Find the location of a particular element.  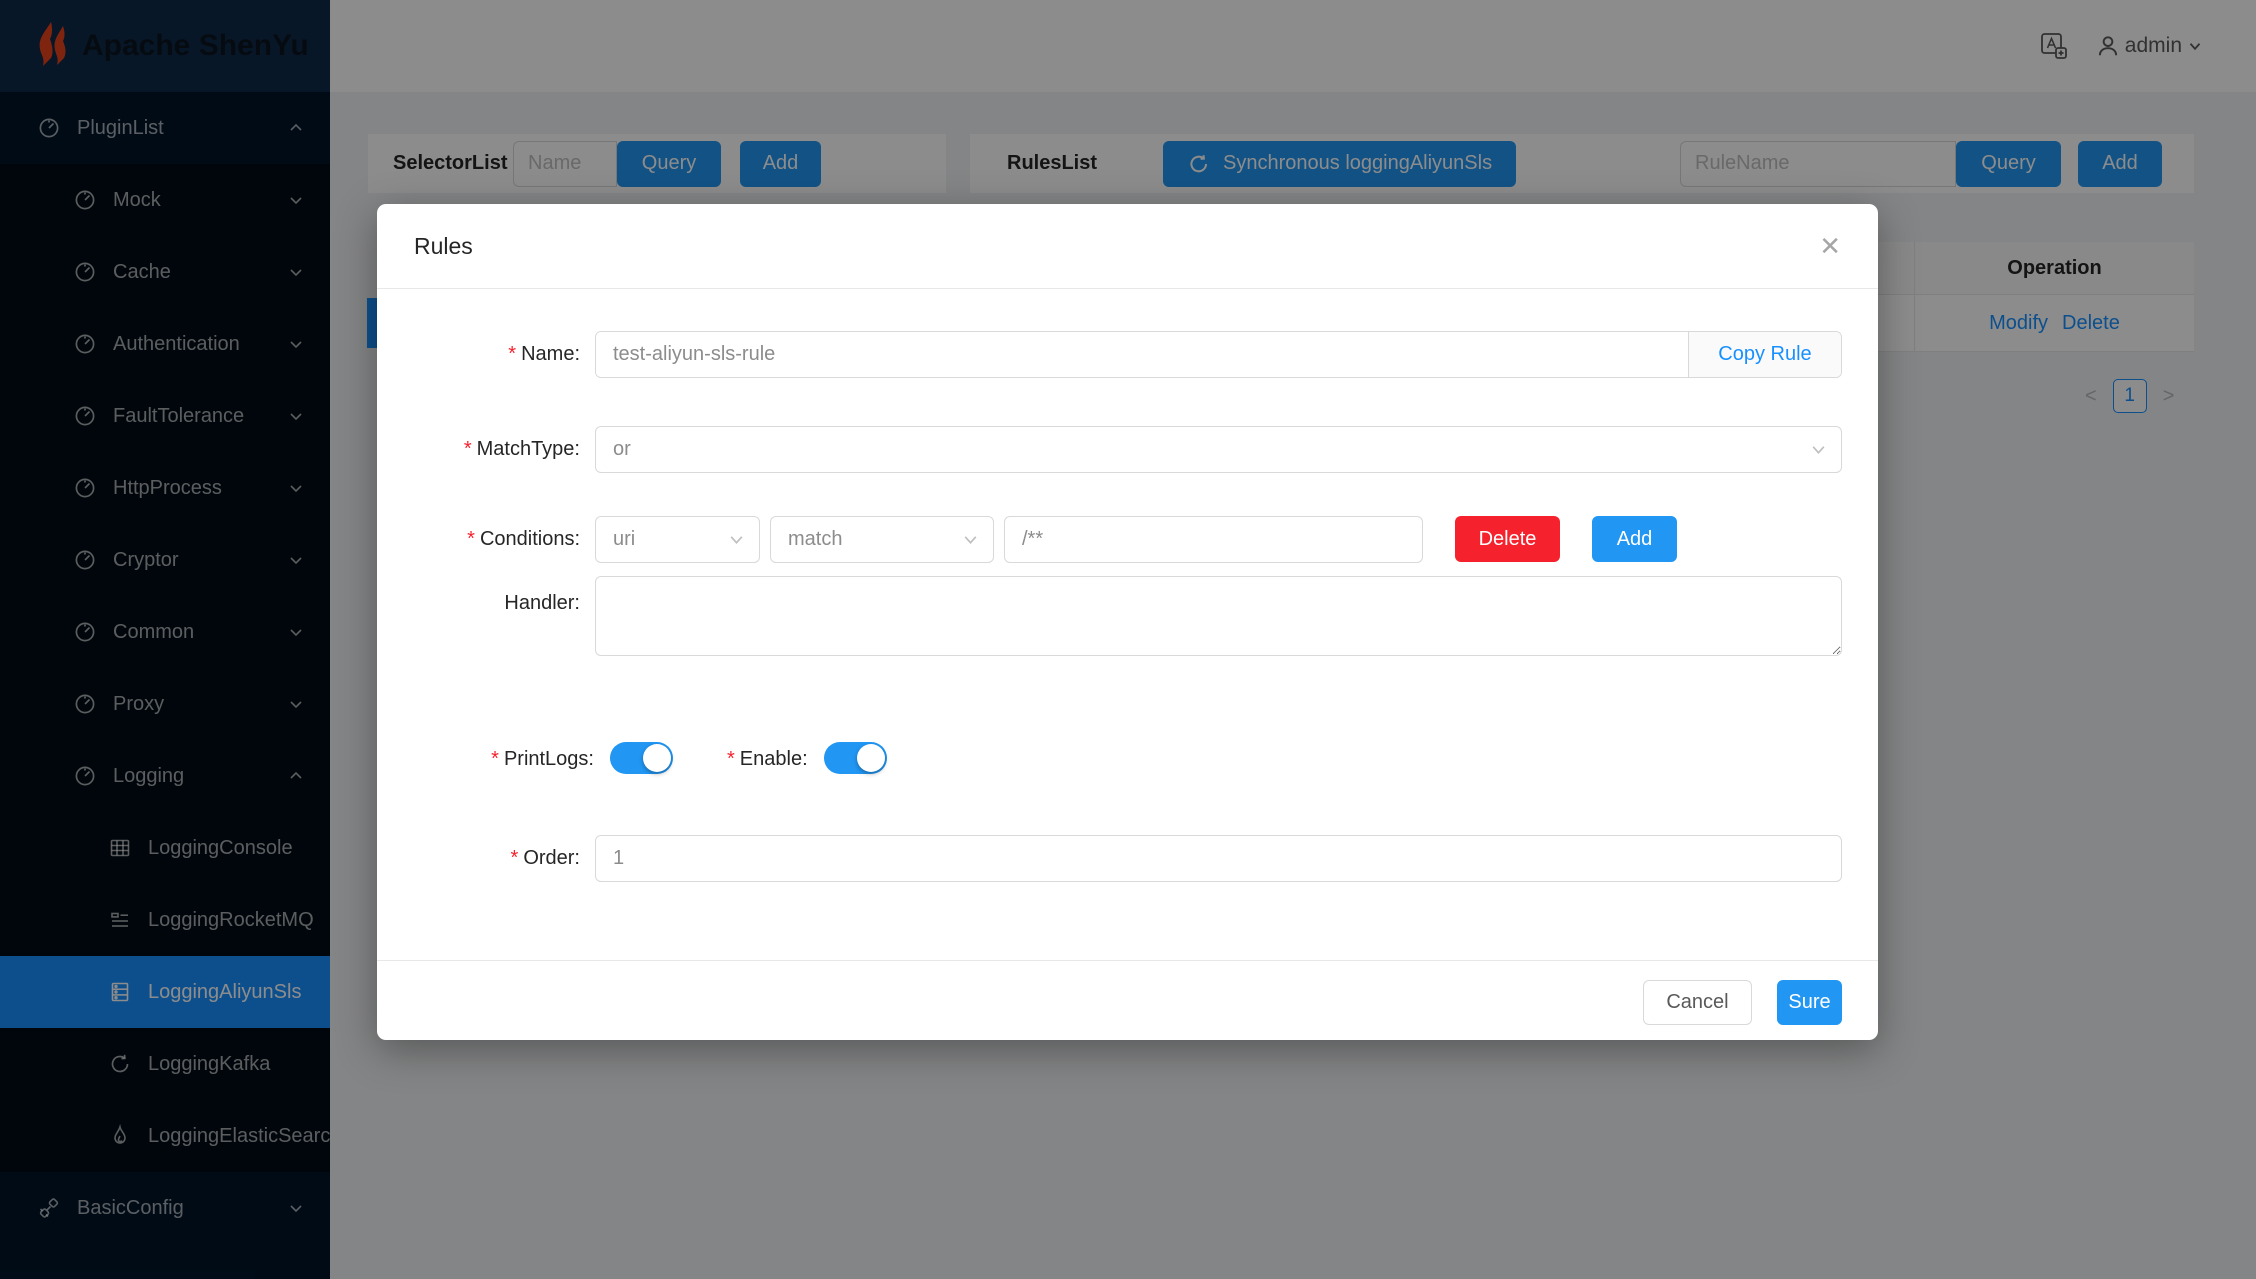

order-input is located at coordinates (1218, 858).